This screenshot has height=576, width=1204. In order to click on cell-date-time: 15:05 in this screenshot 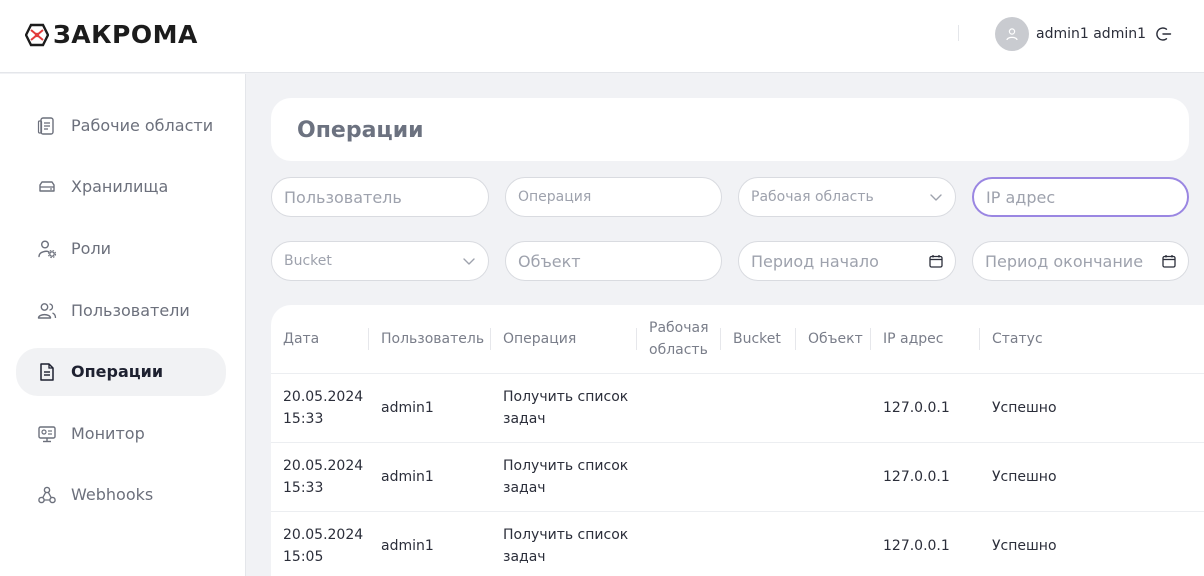, I will do `click(303, 557)`.